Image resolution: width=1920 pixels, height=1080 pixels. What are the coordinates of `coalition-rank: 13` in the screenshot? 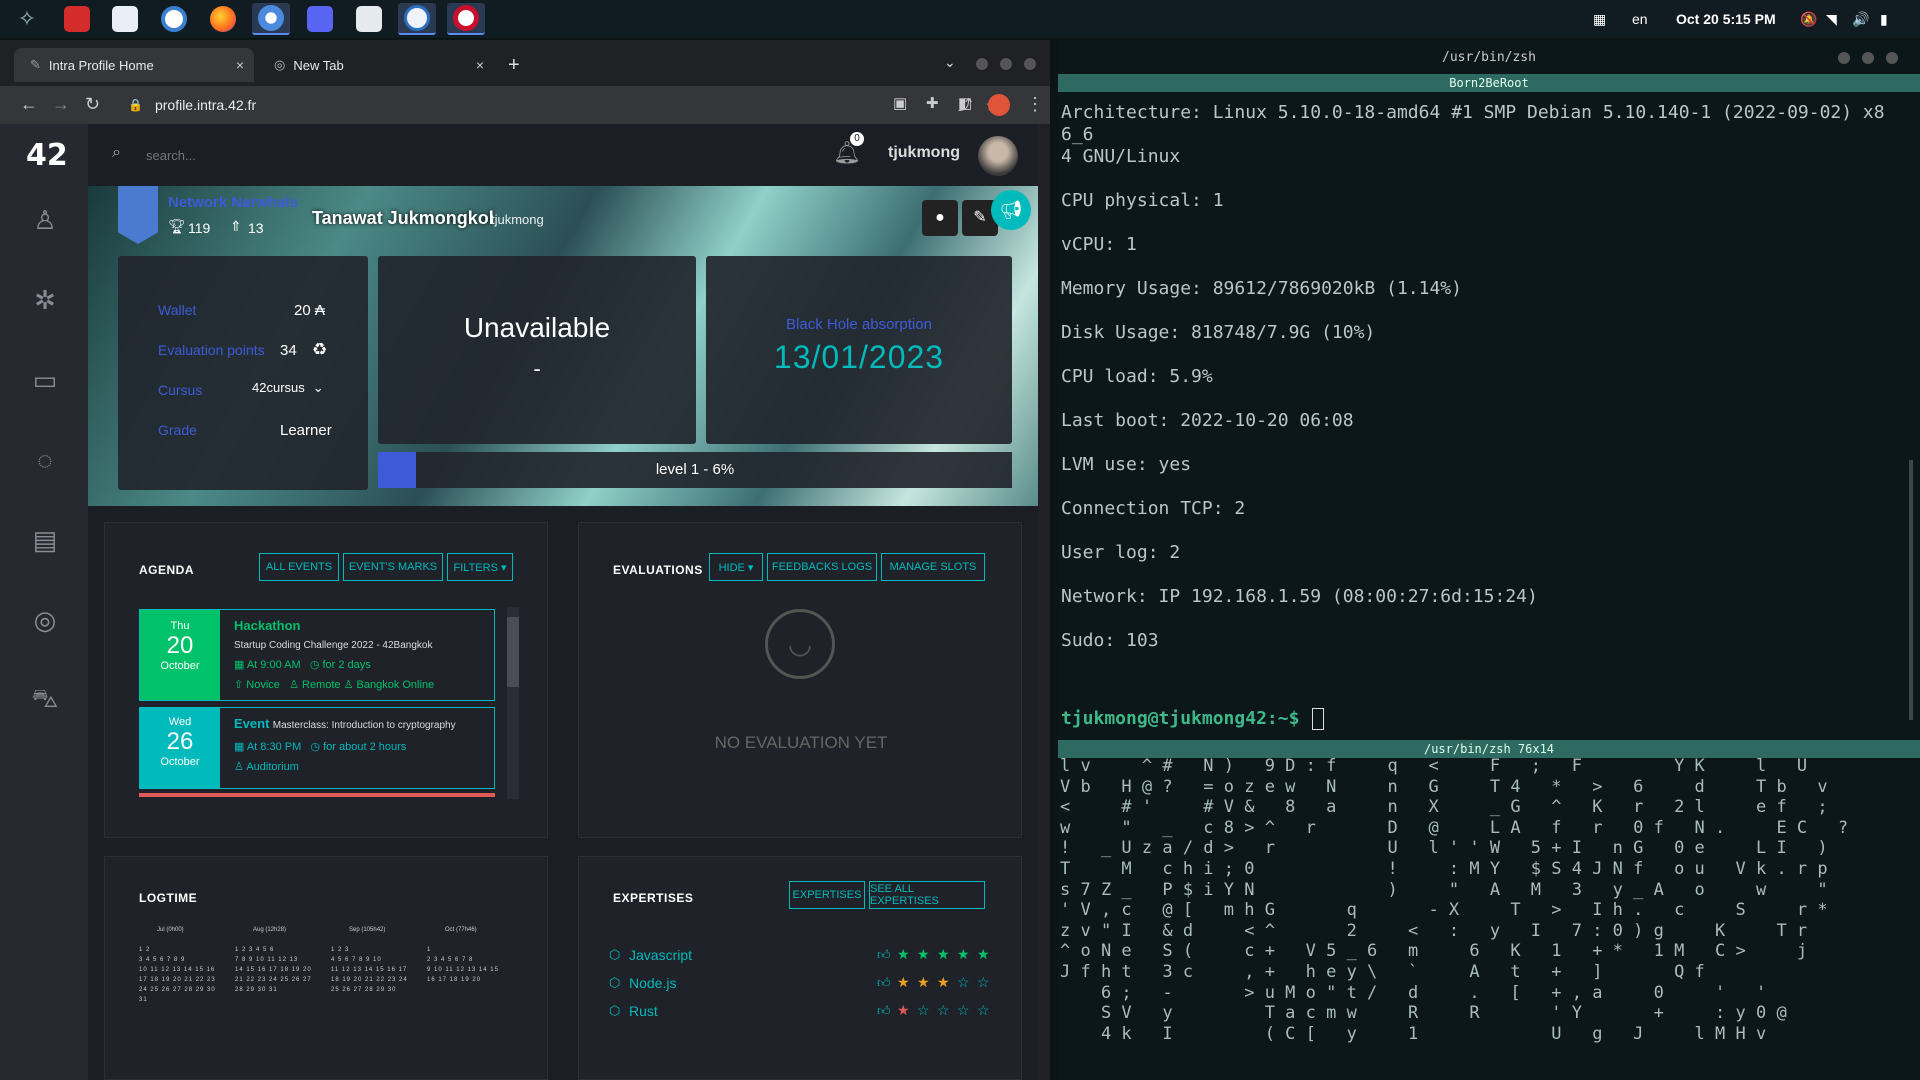 It's located at (256, 228).